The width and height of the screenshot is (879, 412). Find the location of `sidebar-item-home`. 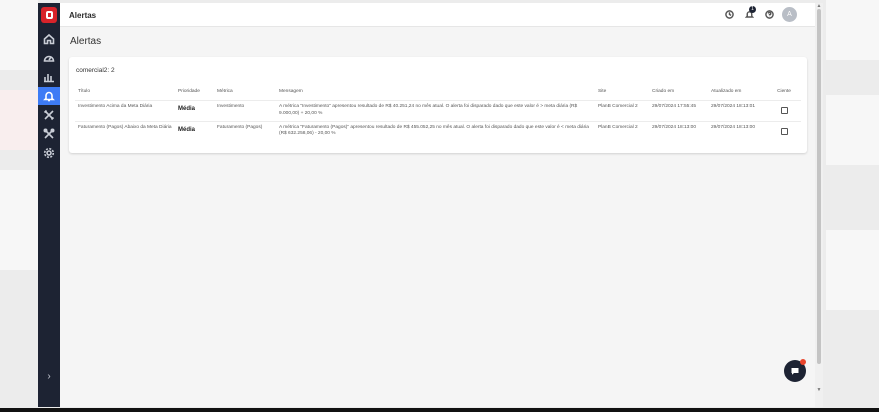

sidebar-item-home is located at coordinates (49, 39).